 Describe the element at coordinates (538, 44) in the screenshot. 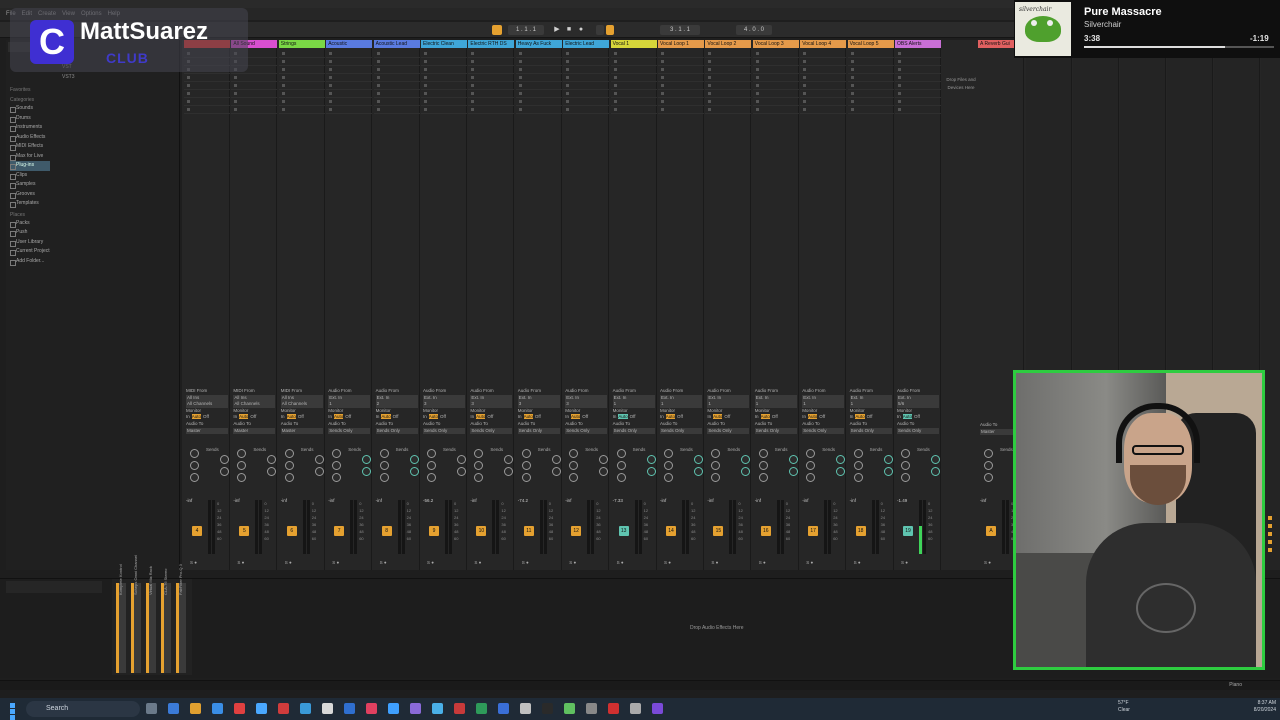

I see `track-title: Heavy As Fuck` at that location.